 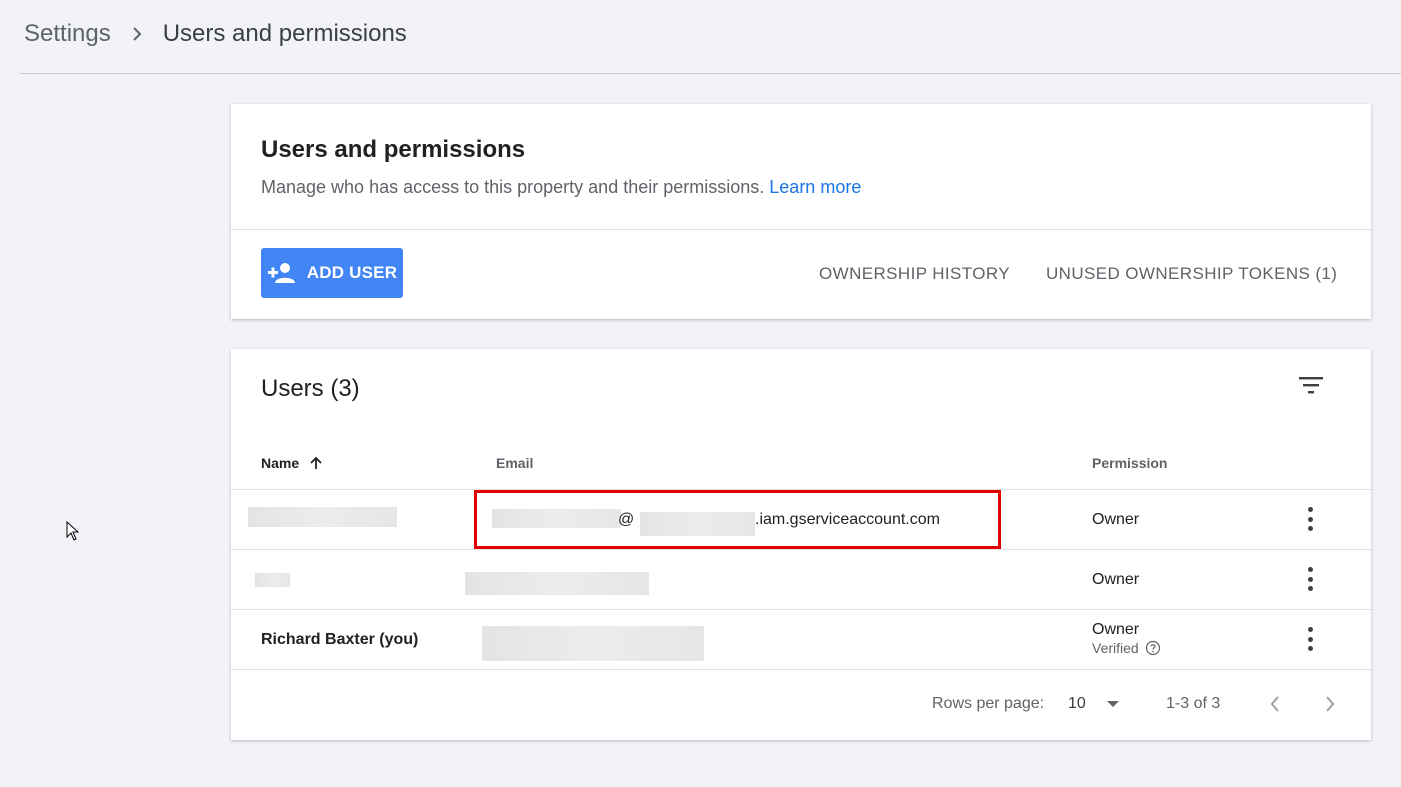 What do you see at coordinates (1191, 274) in the screenshot?
I see `unused-ownership-tokens-button: UNUSED OWNERSHIP TOKENS (1)` at bounding box center [1191, 274].